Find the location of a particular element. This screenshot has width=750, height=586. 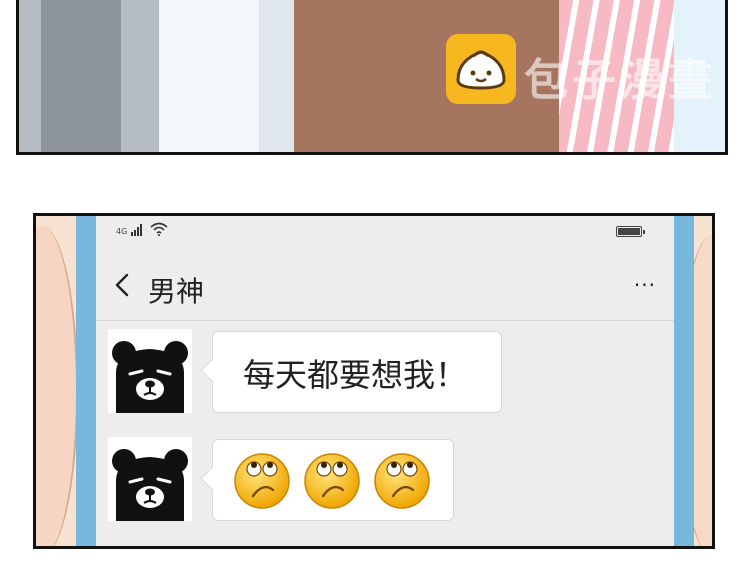

chat-message is located at coordinates (388, 482).